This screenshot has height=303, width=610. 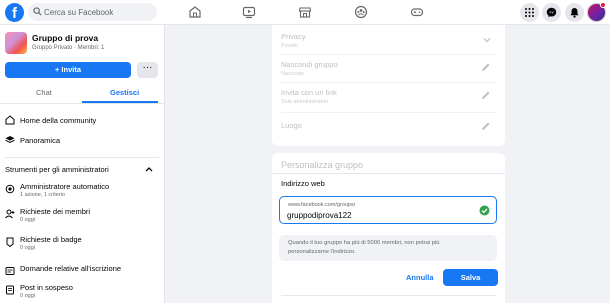 What do you see at coordinates (292, 74) in the screenshot?
I see `setting-value: Nascosto` at bounding box center [292, 74].